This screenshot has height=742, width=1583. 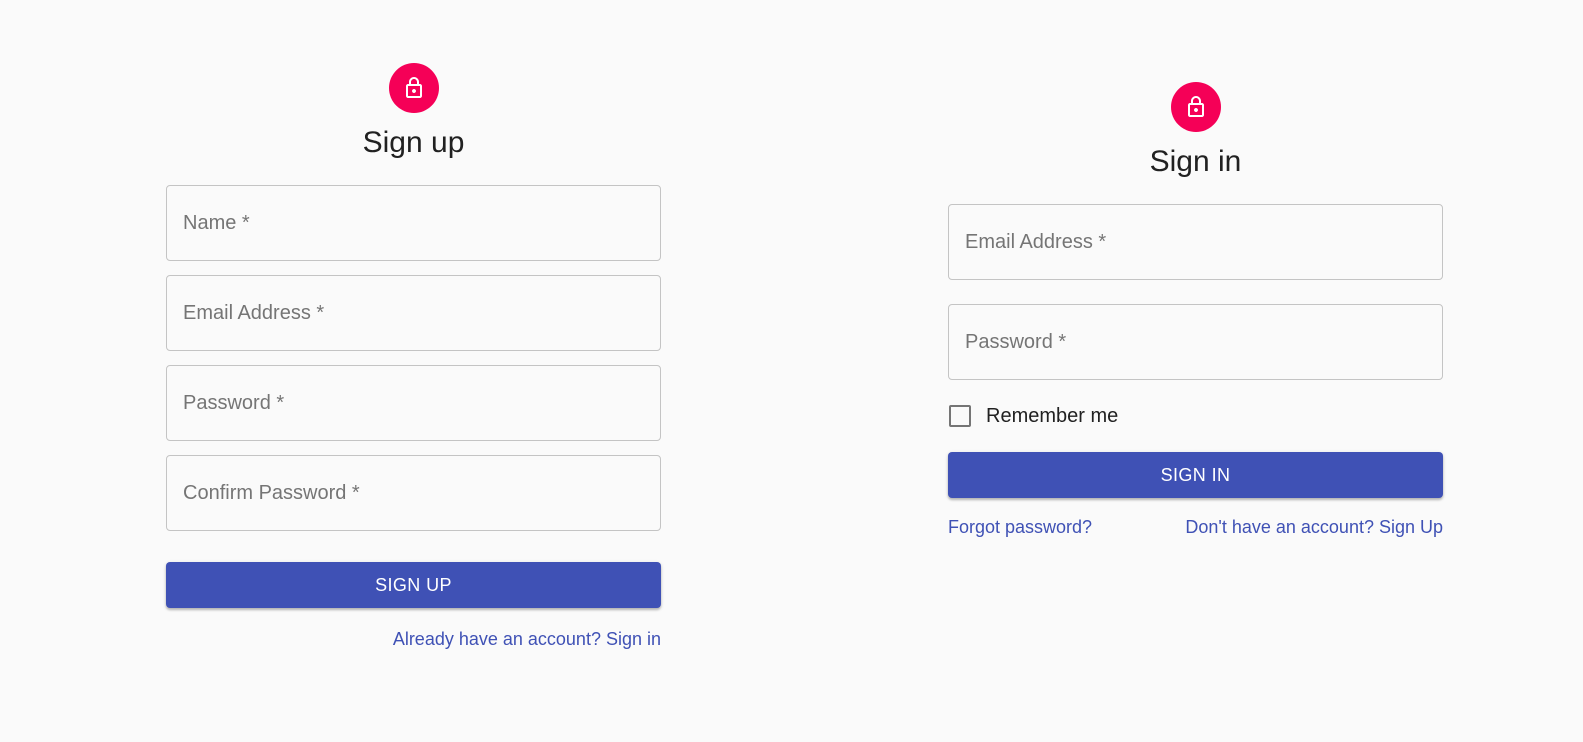 I want to click on signup-password-field, so click(x=413, y=403).